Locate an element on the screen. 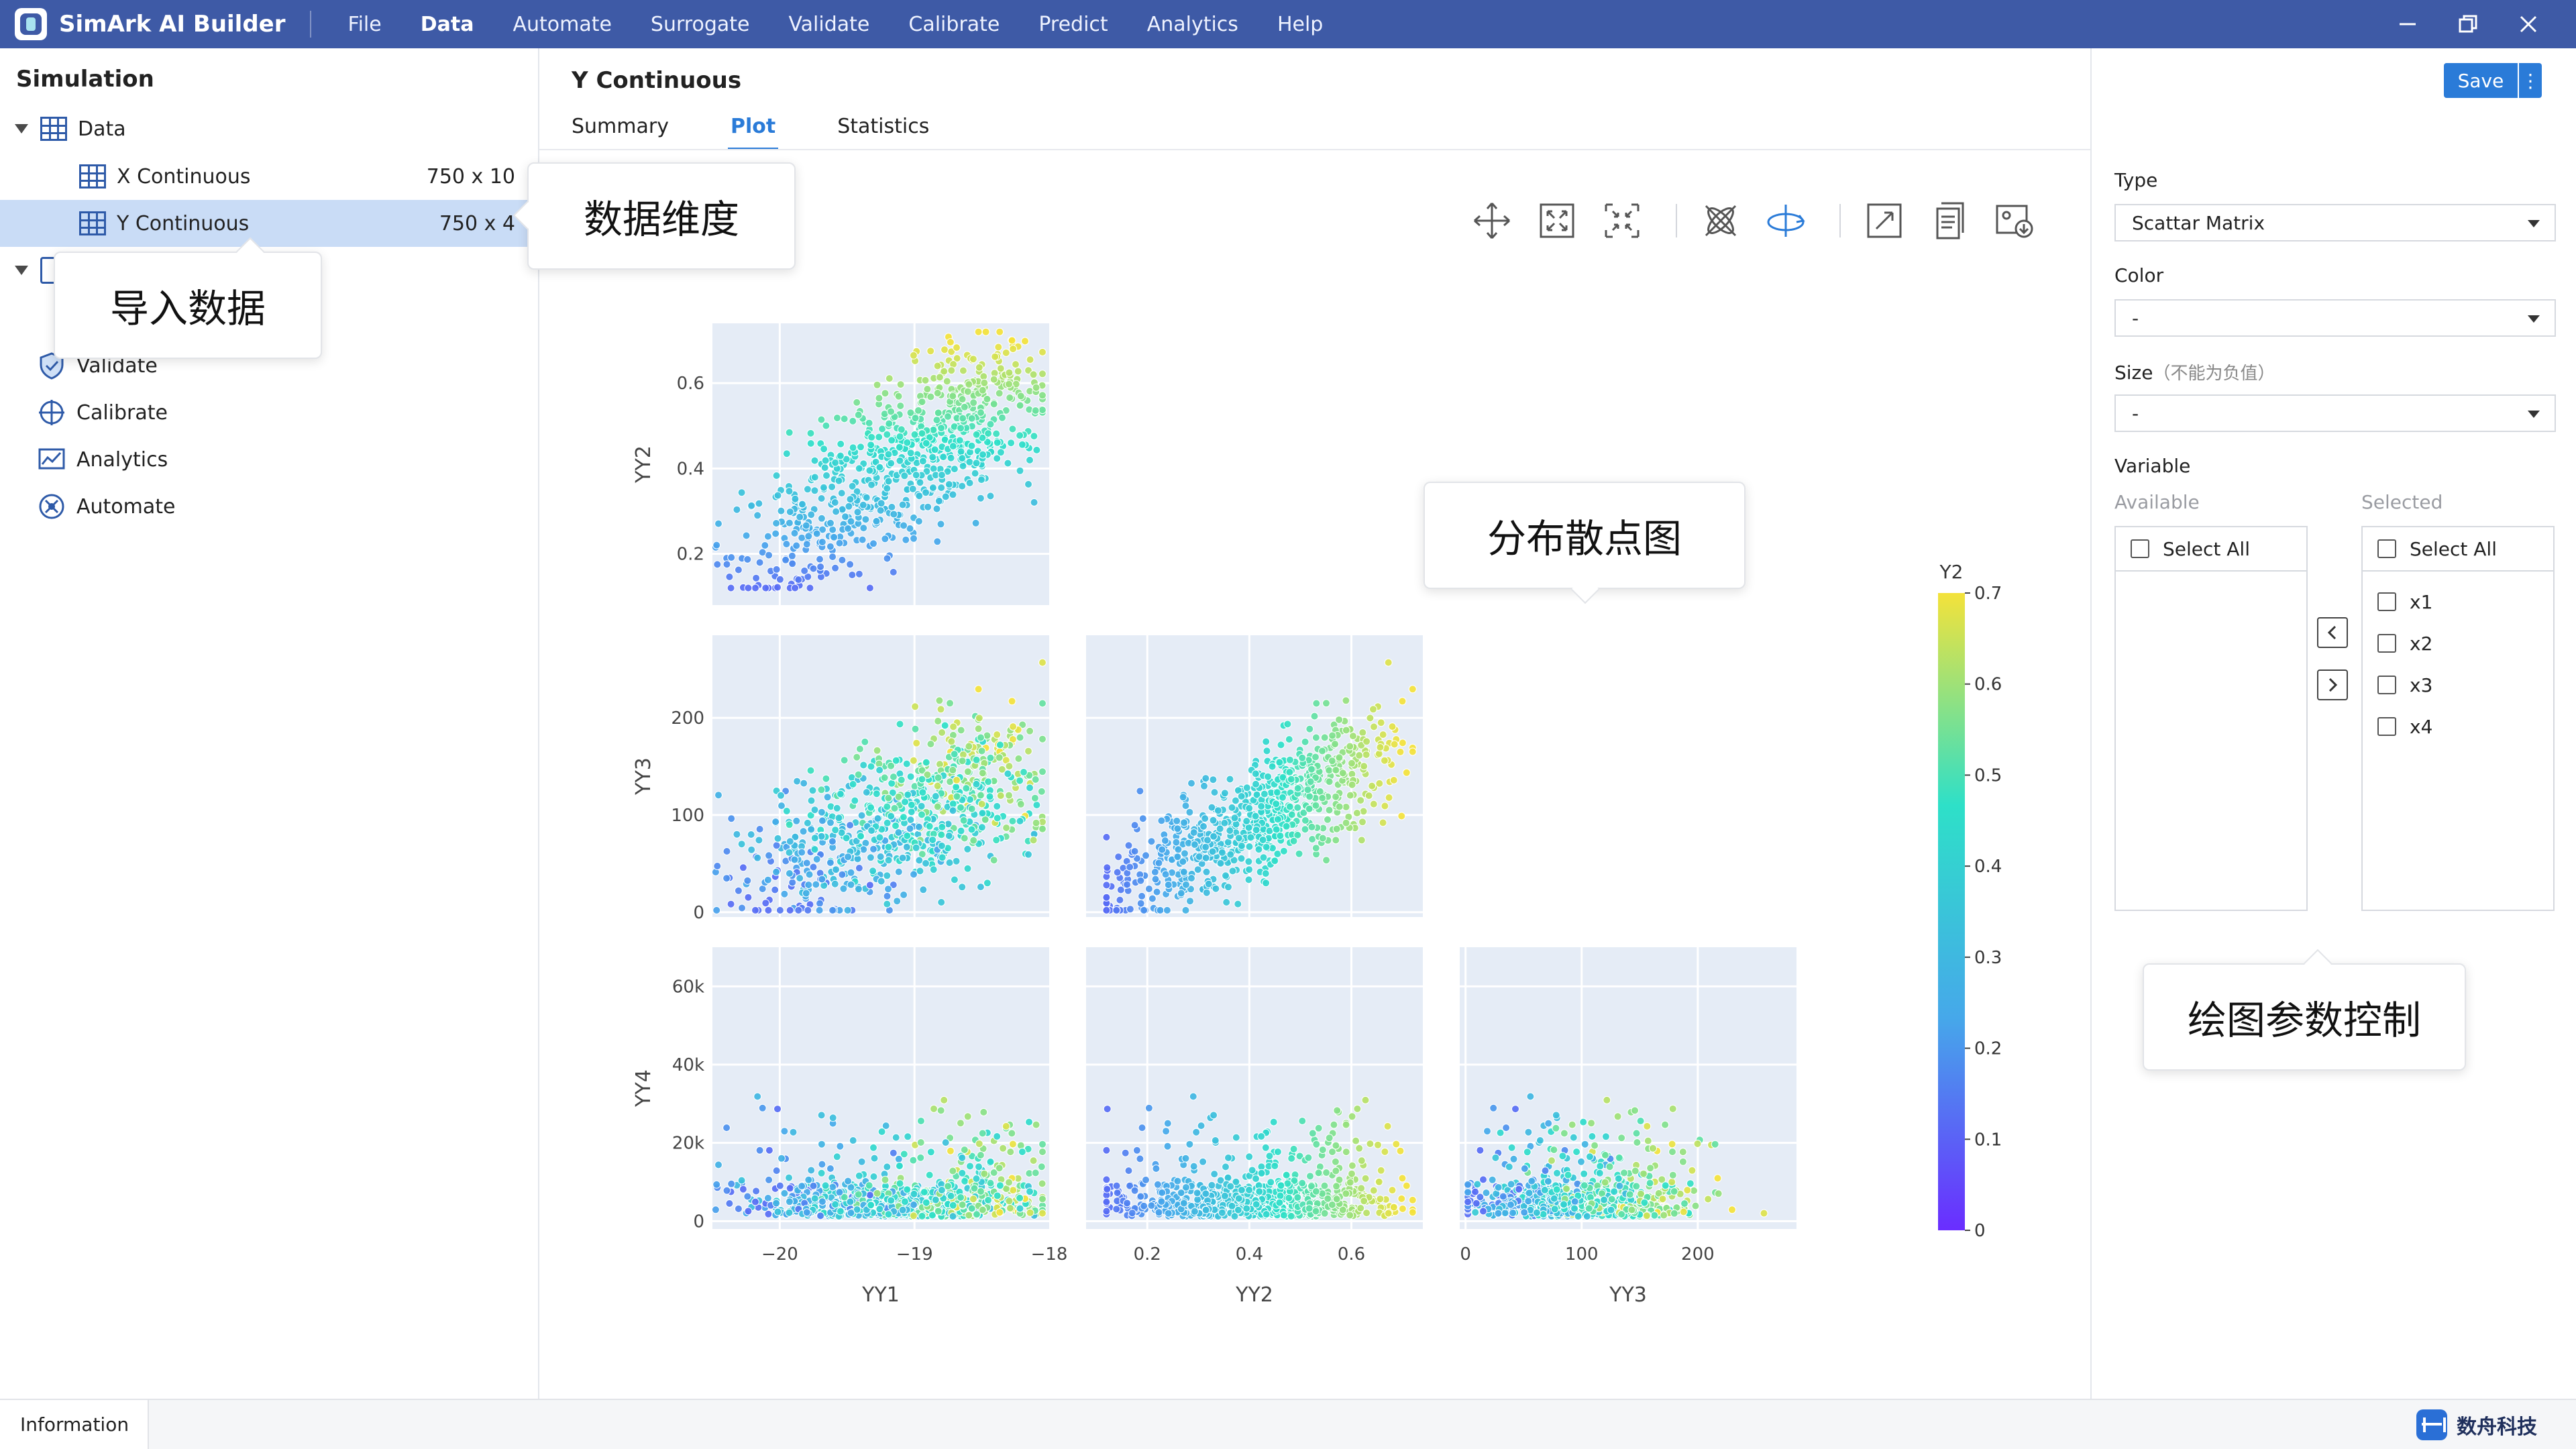 This screenshot has width=2576, height=1449. zoom-out-icon is located at coordinates (1622, 220).